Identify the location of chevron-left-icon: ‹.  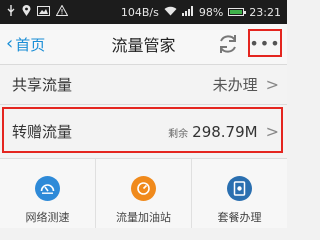
(10, 43).